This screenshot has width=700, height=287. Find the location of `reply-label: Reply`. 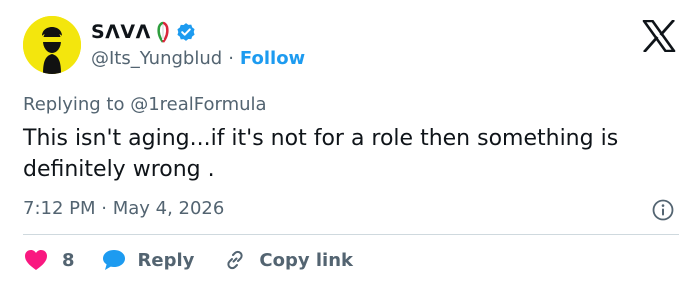

reply-label: Reply is located at coordinates (166, 260).